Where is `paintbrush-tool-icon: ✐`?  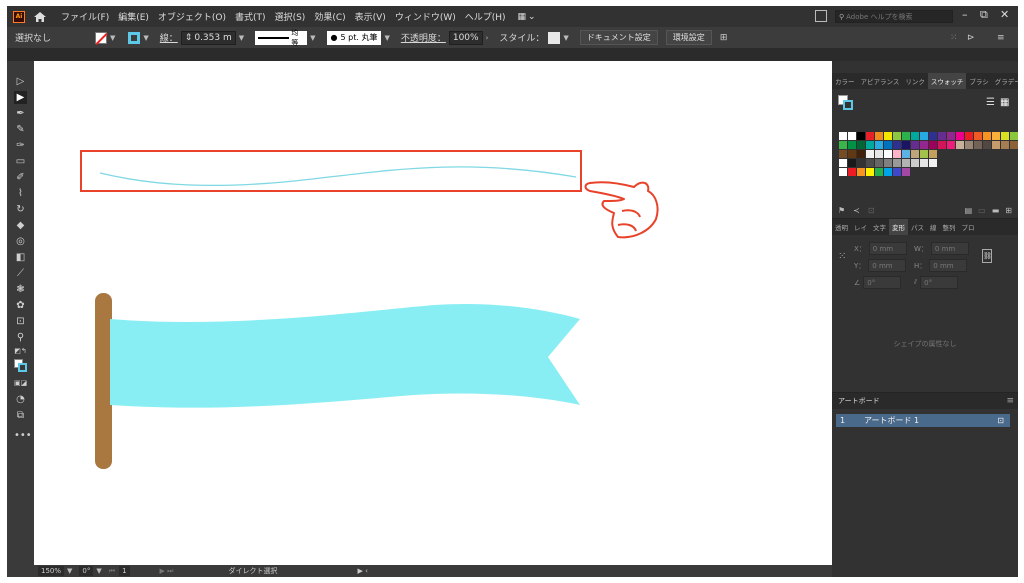 paintbrush-tool-icon: ✐ is located at coordinates (20, 177).